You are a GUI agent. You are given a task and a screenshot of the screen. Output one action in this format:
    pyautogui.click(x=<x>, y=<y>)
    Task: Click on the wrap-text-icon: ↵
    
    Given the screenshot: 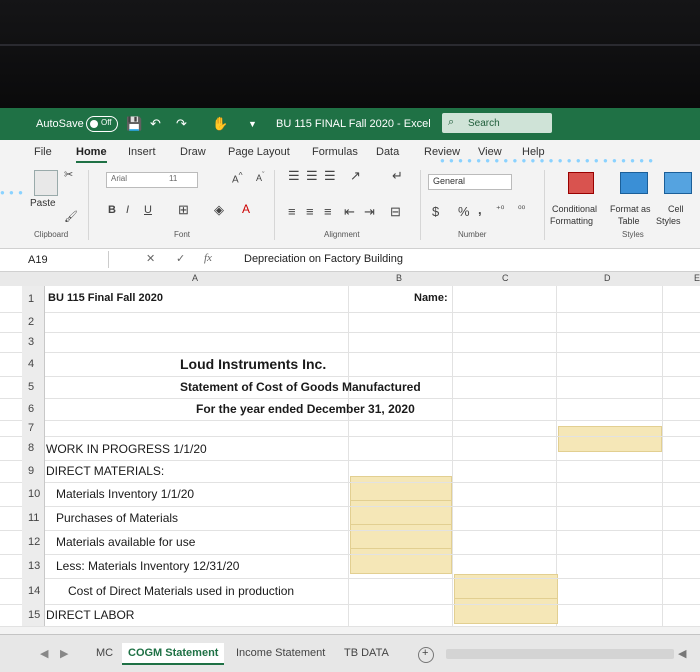 What is the action you would take?
    pyautogui.click(x=397, y=176)
    